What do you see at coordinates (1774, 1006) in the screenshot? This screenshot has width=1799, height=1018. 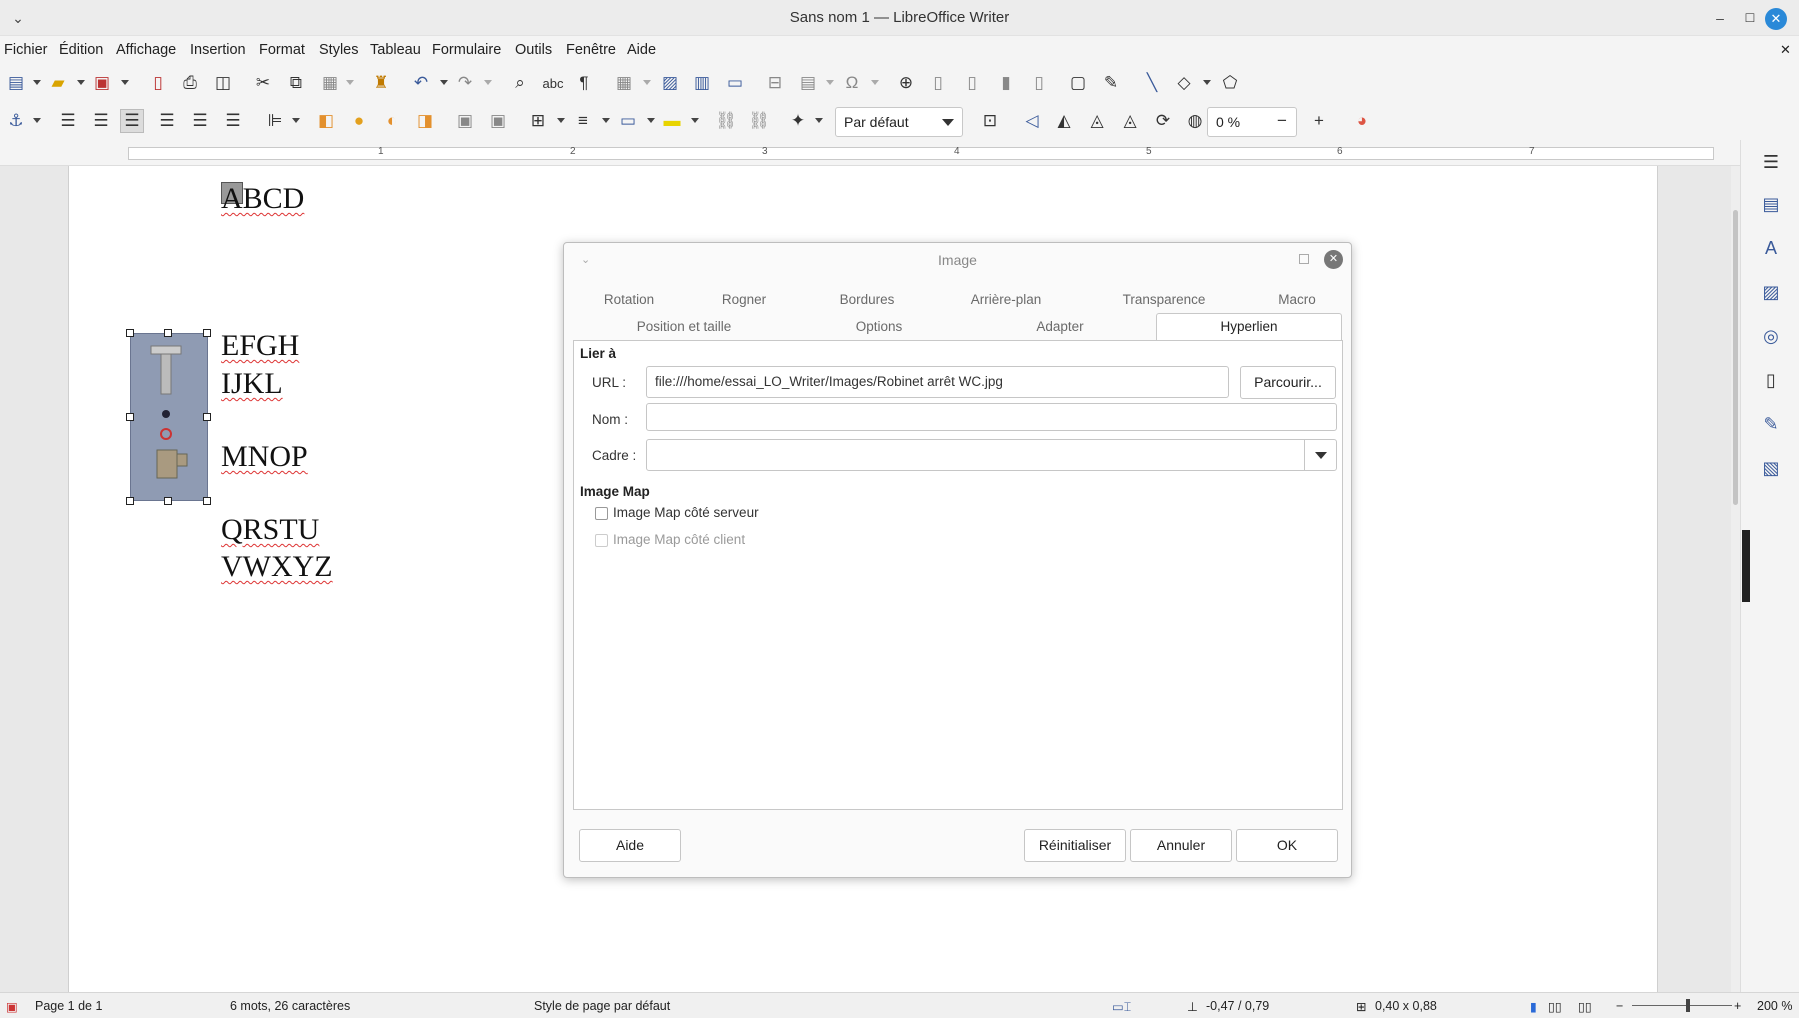 I see `zoom-value: 200 %` at bounding box center [1774, 1006].